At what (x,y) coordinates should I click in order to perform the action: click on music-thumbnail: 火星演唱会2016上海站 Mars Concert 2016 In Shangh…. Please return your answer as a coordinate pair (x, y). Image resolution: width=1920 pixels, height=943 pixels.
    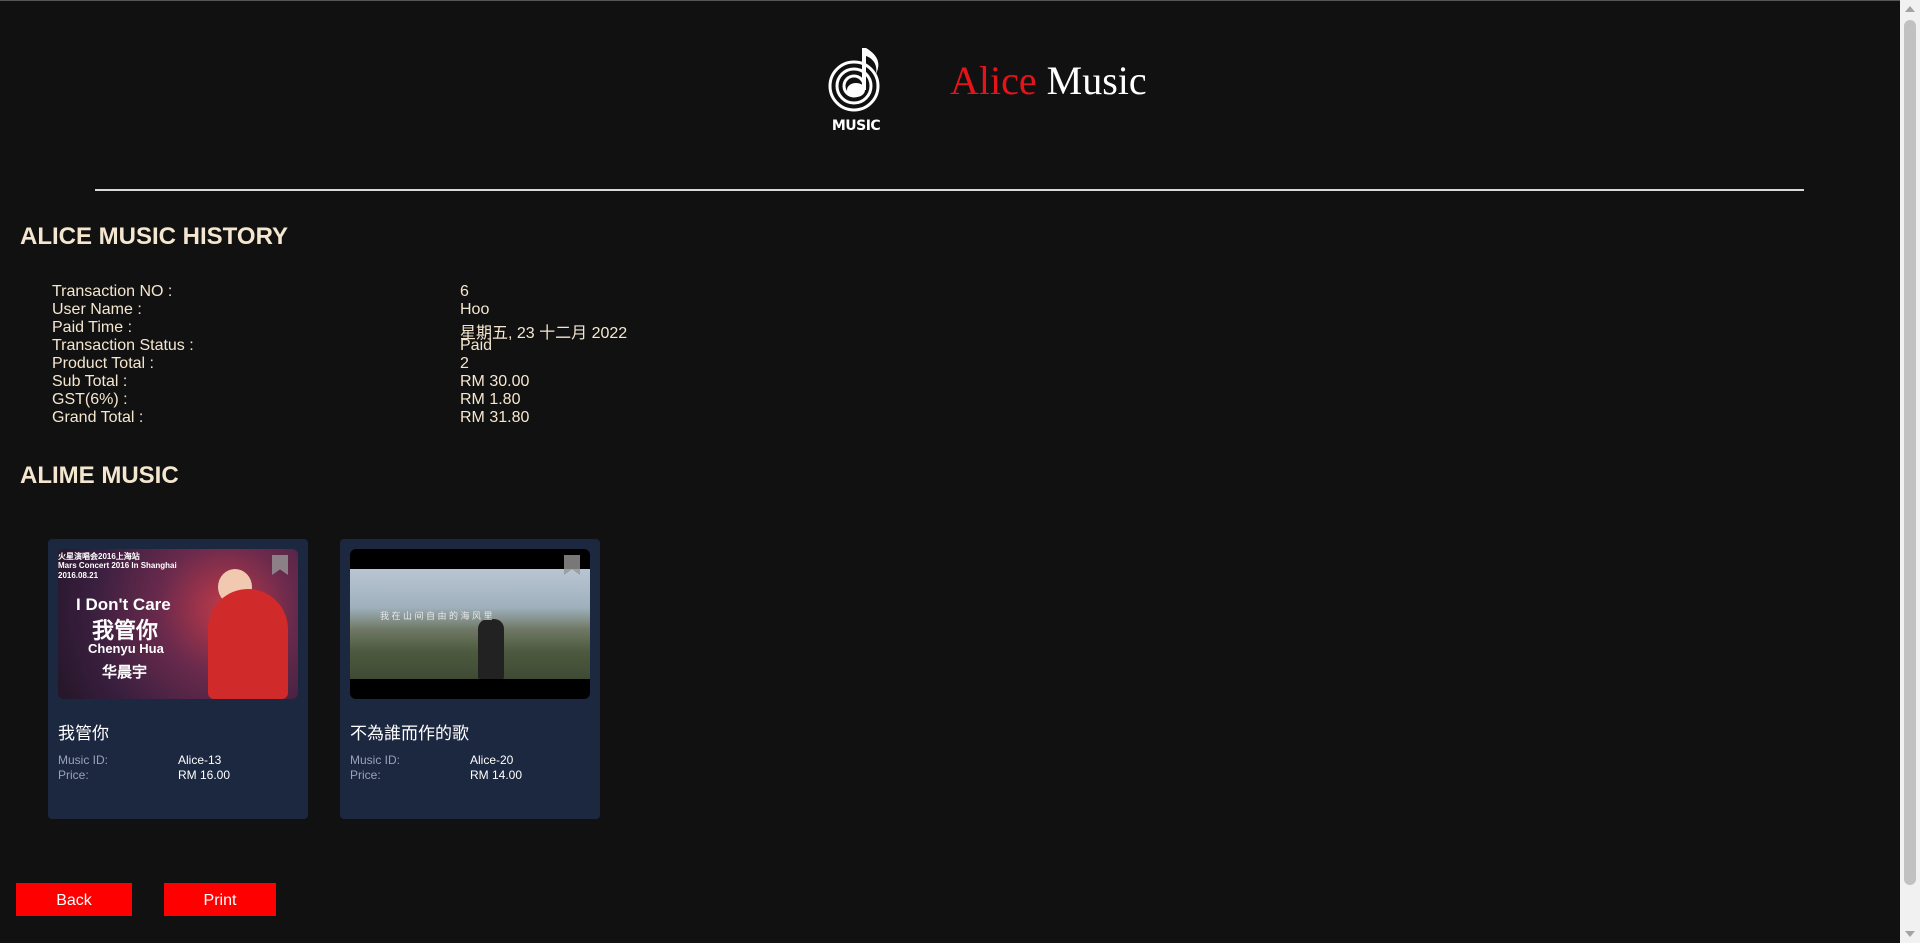
    Looking at the image, I should click on (178, 624).